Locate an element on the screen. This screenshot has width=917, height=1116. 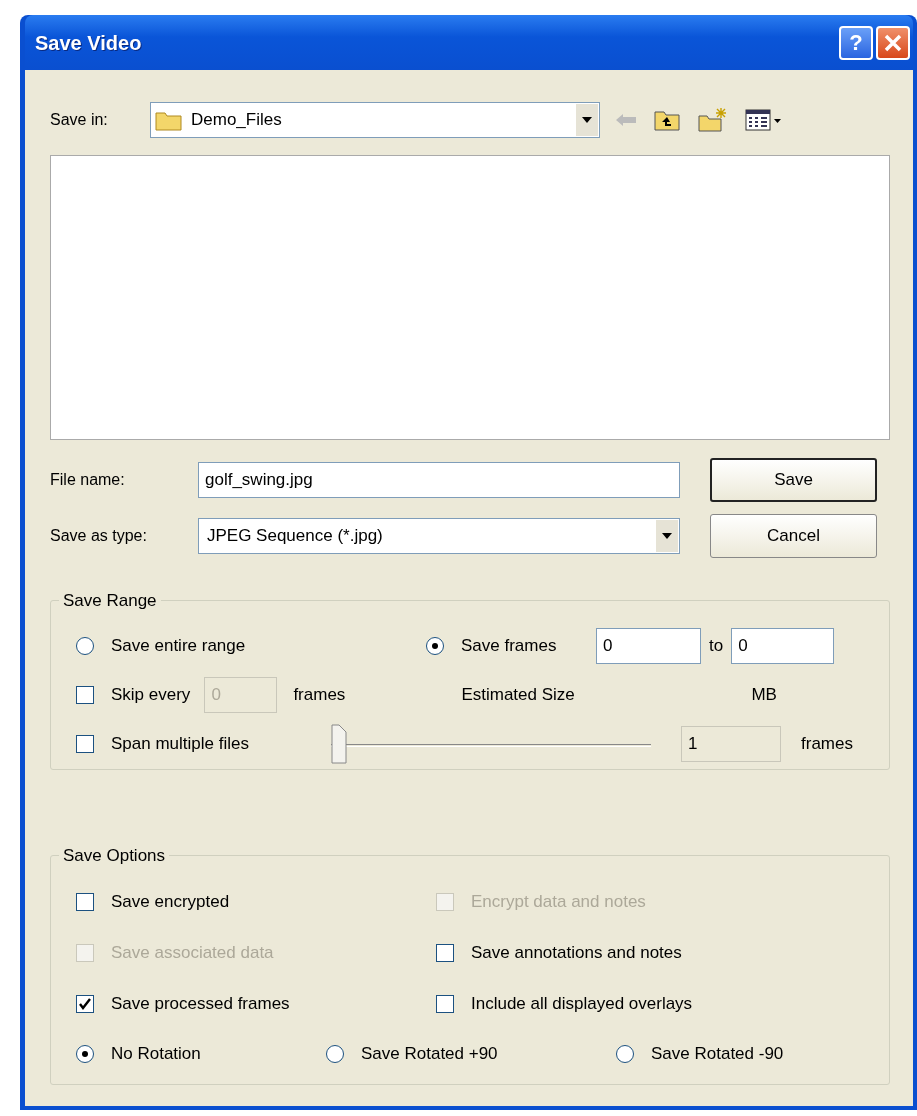
file-name-field: golf_swing.jpg is located at coordinates (439, 480).